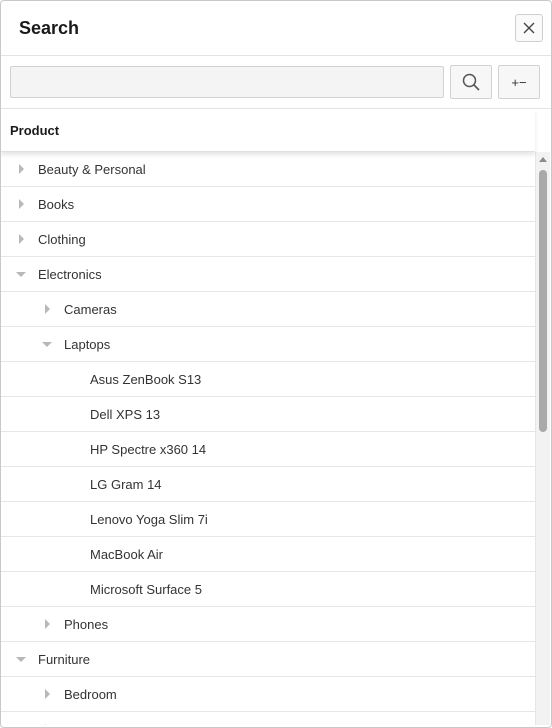 The width and height of the screenshot is (552, 728). What do you see at coordinates (64, 659) in the screenshot?
I see `tree-row-label: Furniture` at bounding box center [64, 659].